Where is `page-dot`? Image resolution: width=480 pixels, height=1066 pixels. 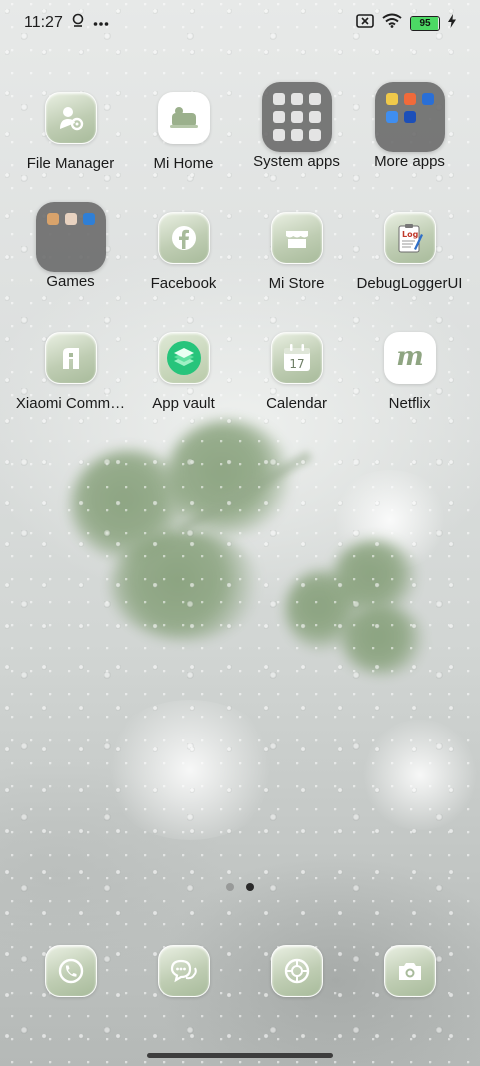
page-dot is located at coordinates (230, 887).